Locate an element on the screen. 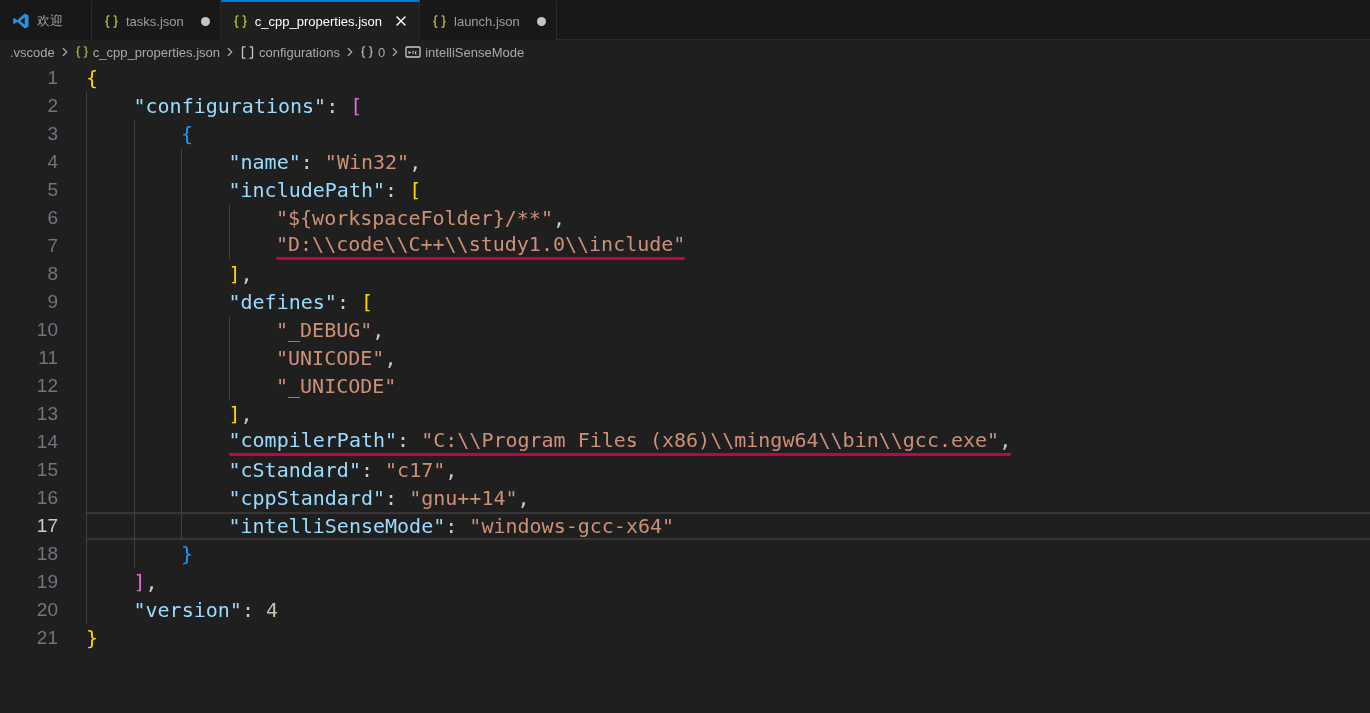  line-number: 9 is located at coordinates (52, 302).